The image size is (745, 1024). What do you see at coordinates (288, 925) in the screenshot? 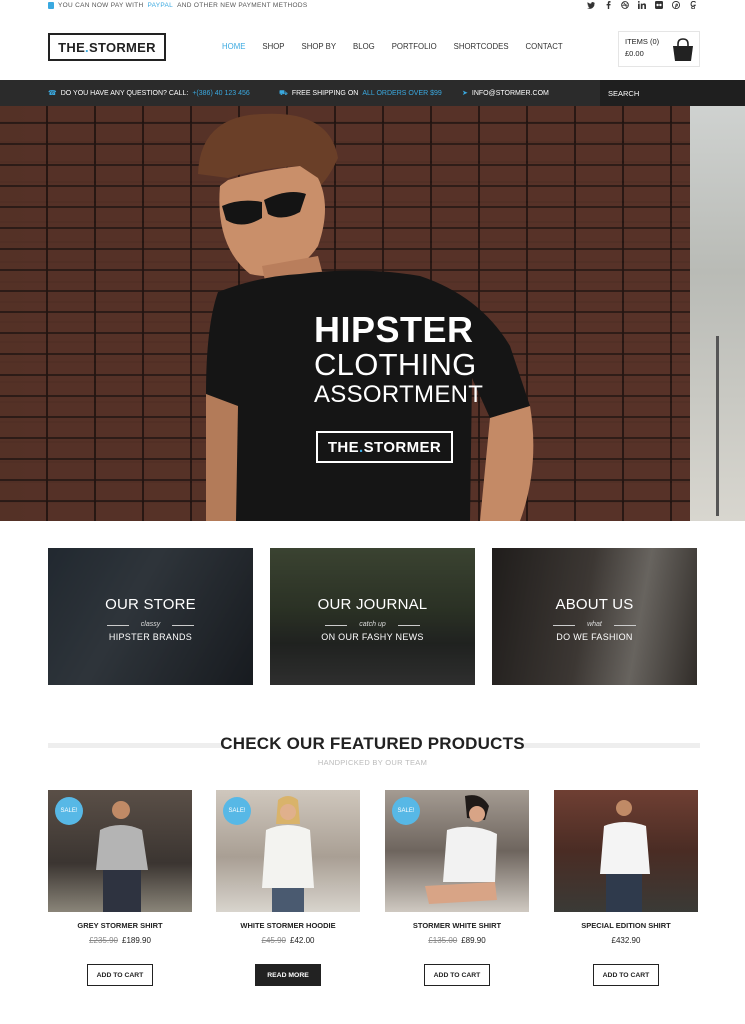
I see `product-name: WHITE STORMER HOODIE` at bounding box center [288, 925].